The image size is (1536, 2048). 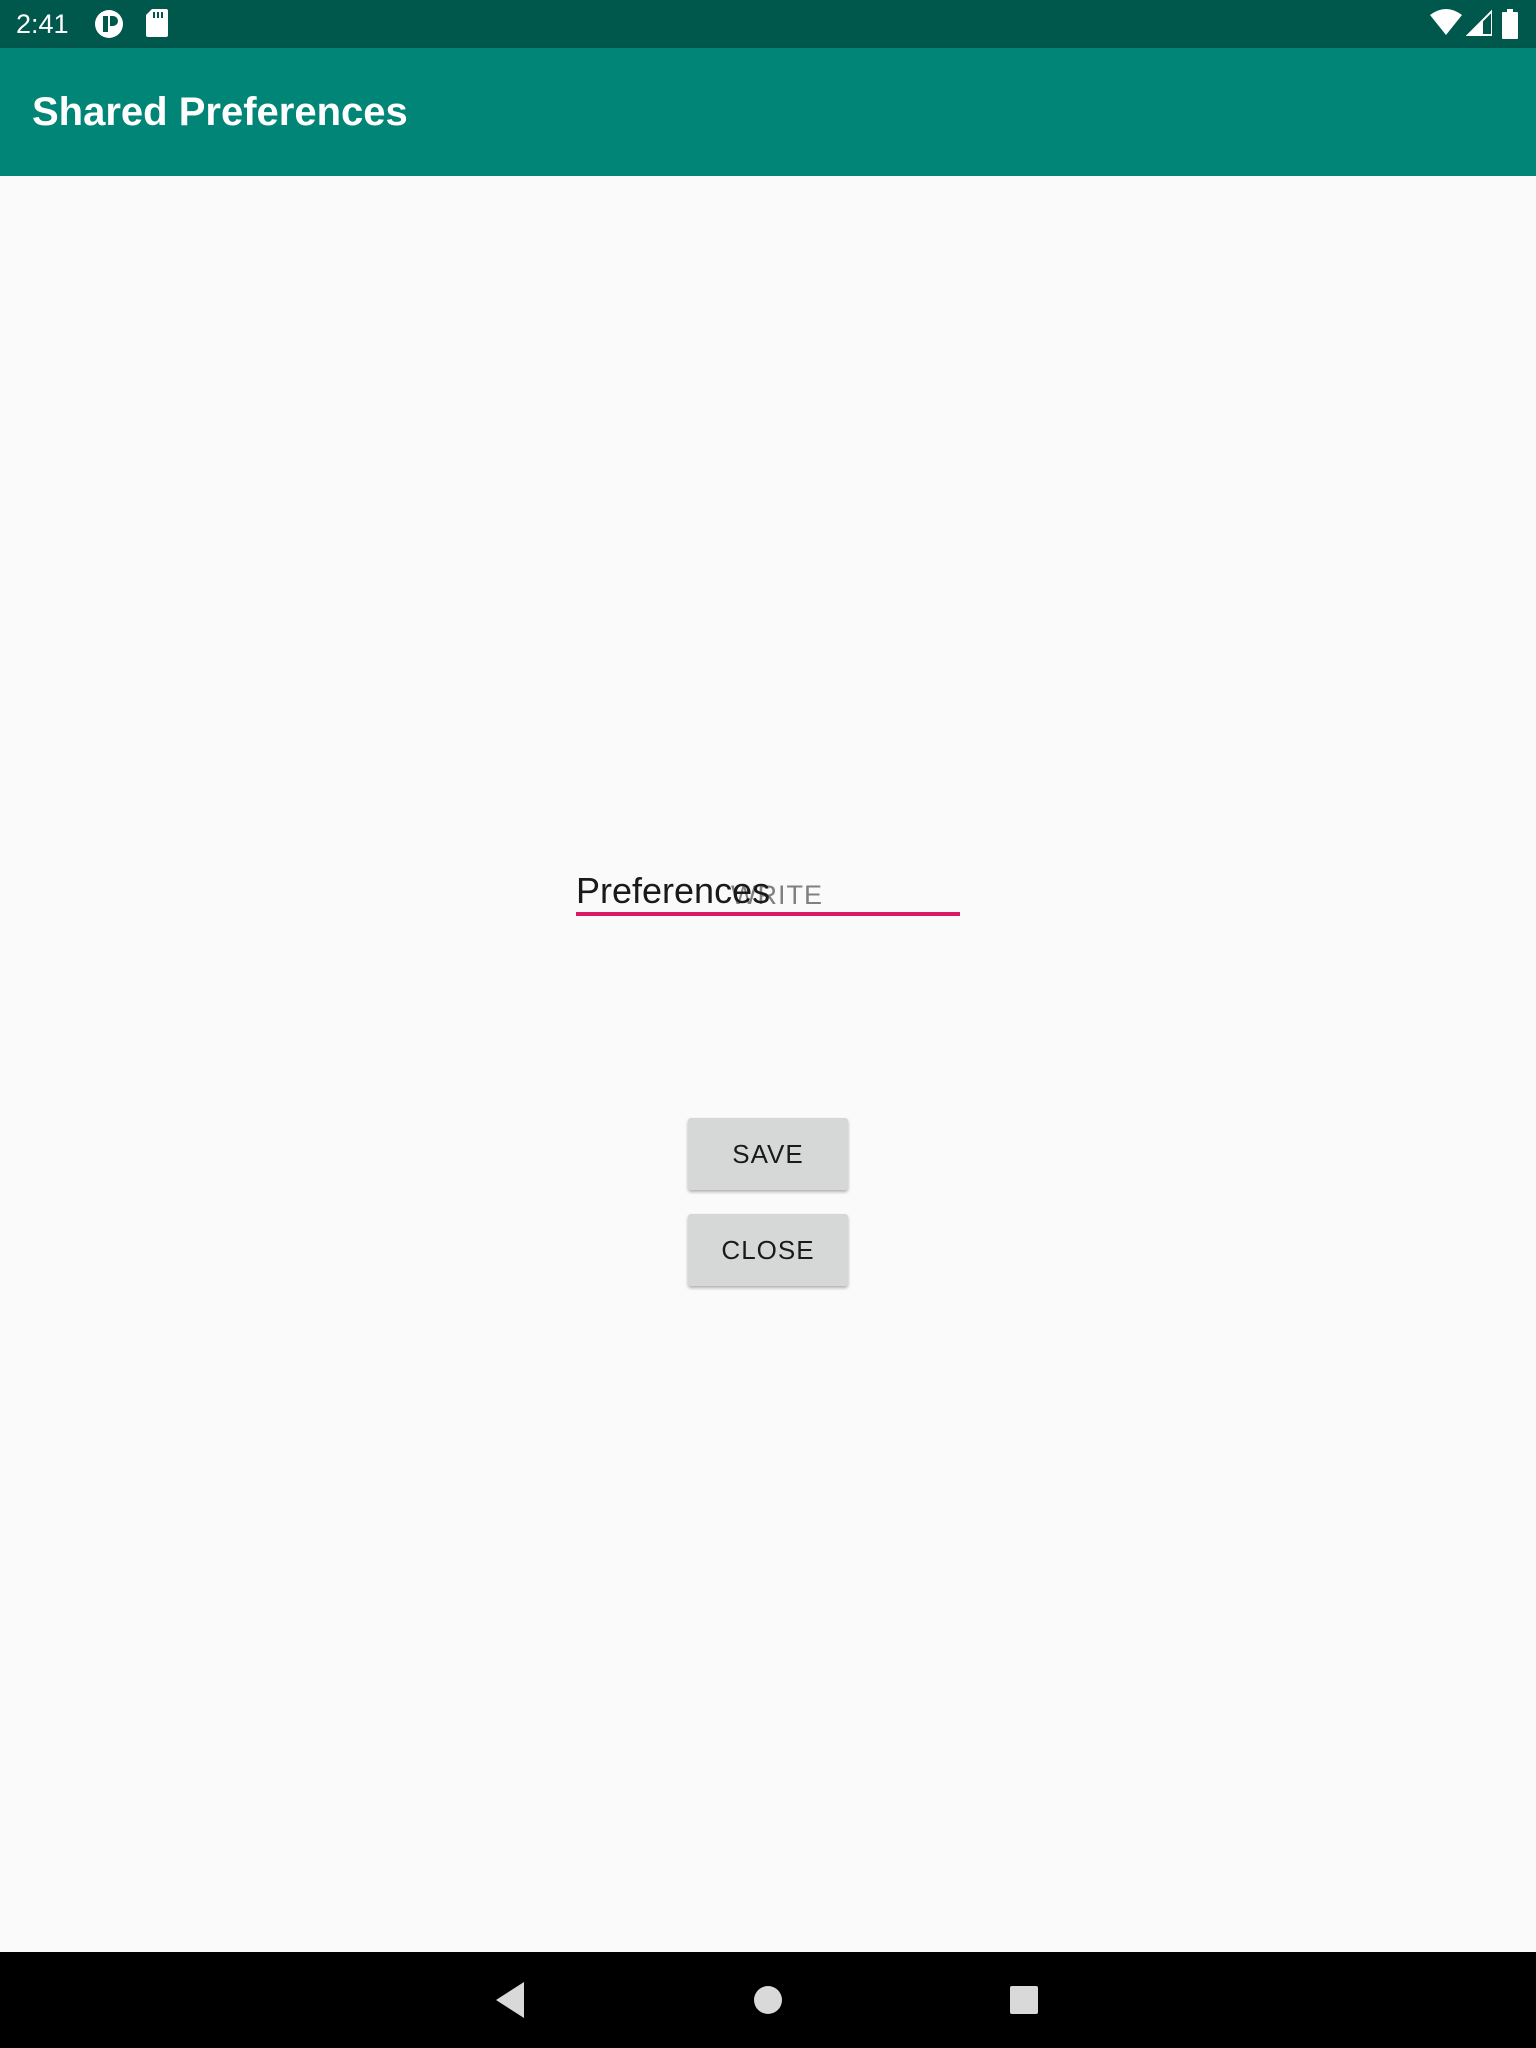 I want to click on preferences-input-wrapper: WRITE, so click(x=768, y=888).